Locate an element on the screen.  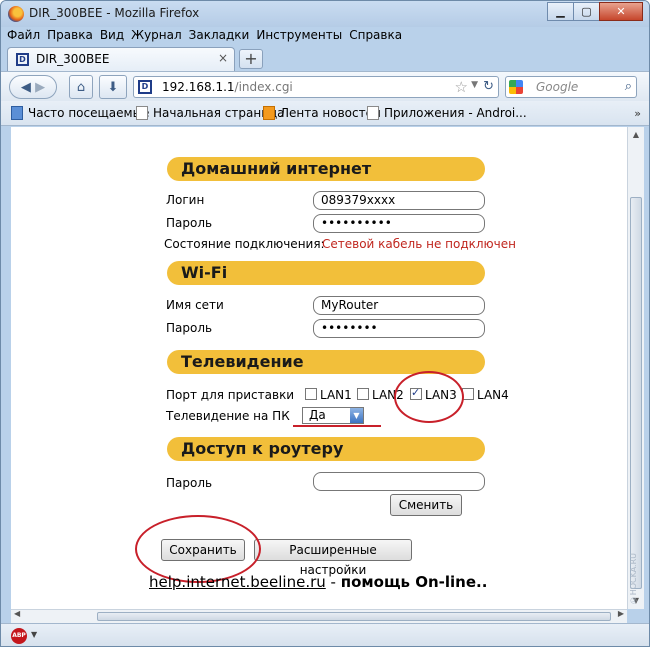
ssid-input: MyRouter is located at coordinates (399, 305).